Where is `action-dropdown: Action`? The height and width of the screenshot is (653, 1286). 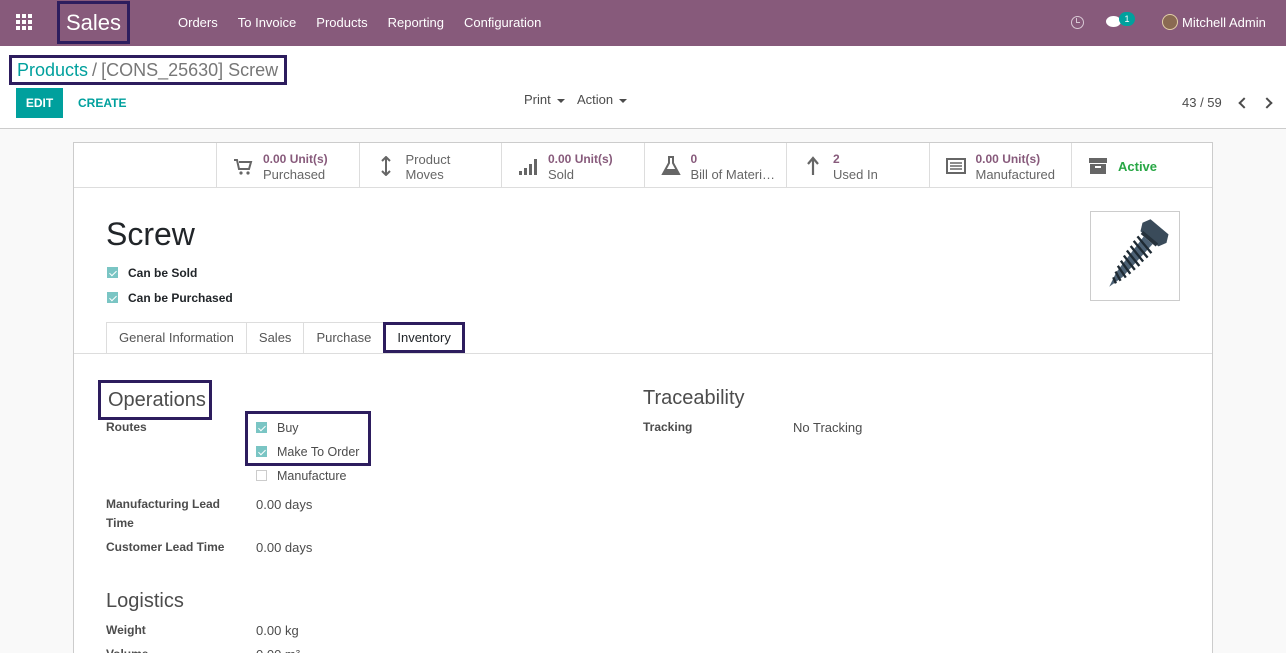 action-dropdown: Action is located at coordinates (602, 100).